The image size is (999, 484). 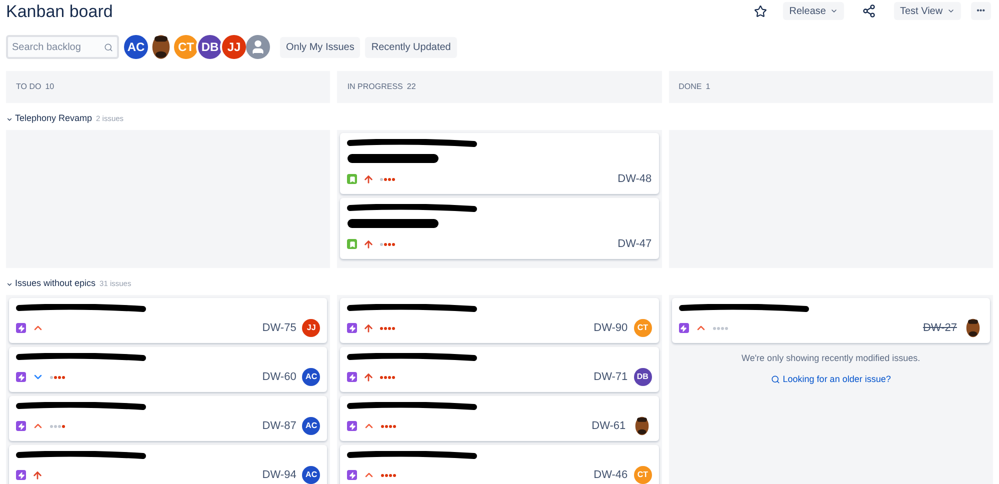 What do you see at coordinates (279, 328) in the screenshot?
I see `issue-key: DW-75` at bounding box center [279, 328].